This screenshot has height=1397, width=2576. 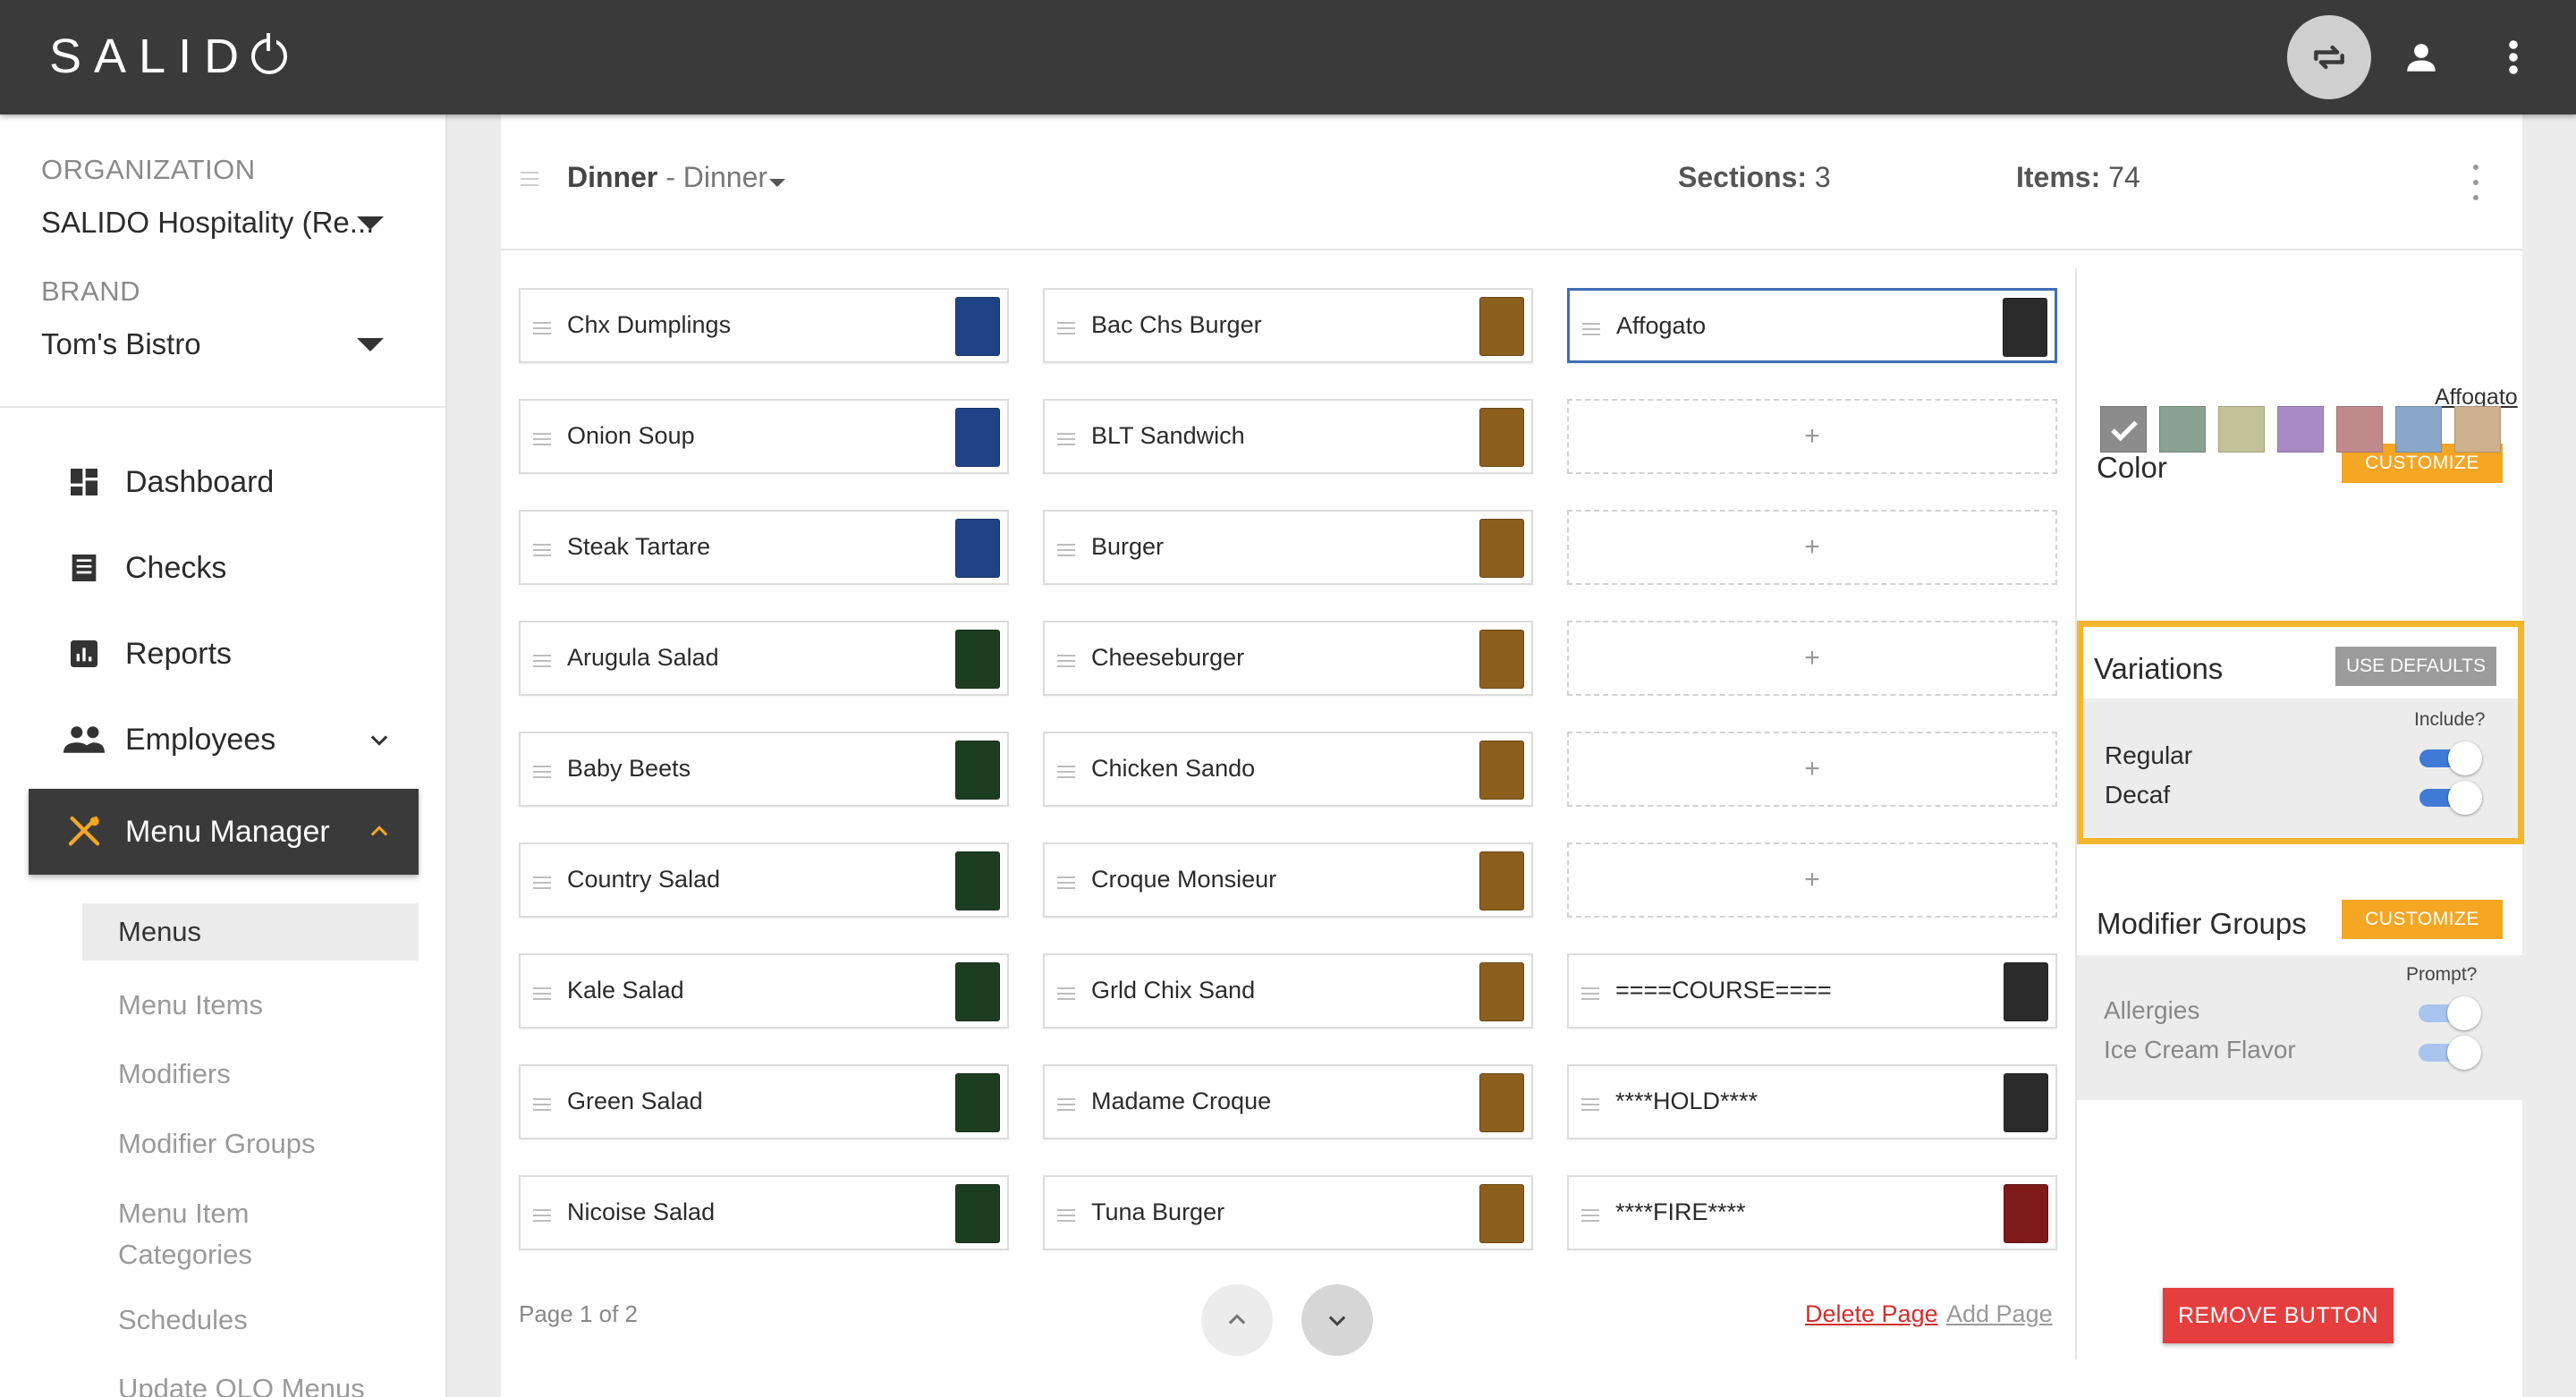 What do you see at coordinates (2449, 1051) in the screenshot?
I see `ice-cream-prompt-toggle` at bounding box center [2449, 1051].